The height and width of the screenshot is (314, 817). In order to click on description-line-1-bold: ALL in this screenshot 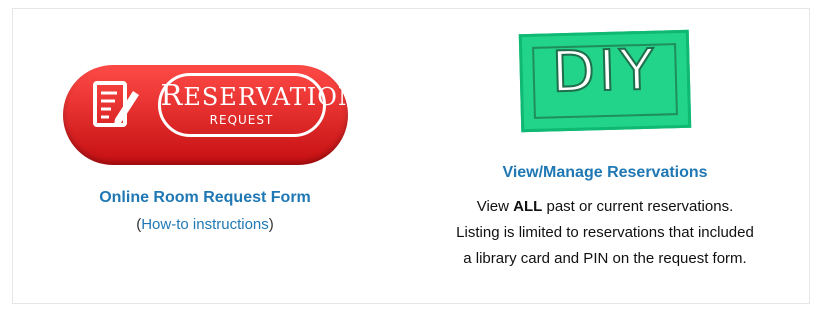, I will do `click(528, 206)`.